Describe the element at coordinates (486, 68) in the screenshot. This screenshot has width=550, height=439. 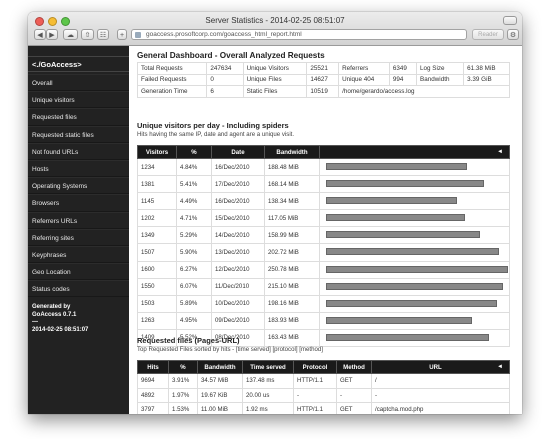
I see `general-stats-cell: 61.38 MiB` at that location.